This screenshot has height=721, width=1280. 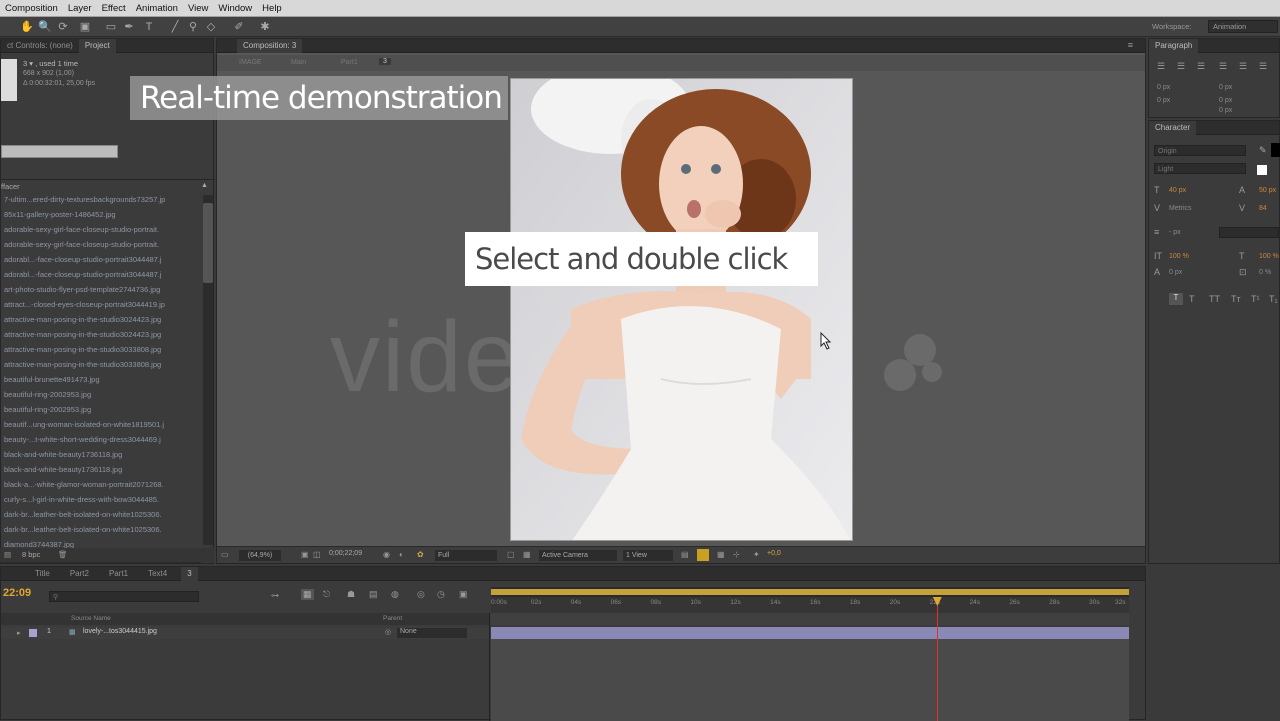 I want to click on brainstorm-icon: ◷, so click(x=441, y=594).